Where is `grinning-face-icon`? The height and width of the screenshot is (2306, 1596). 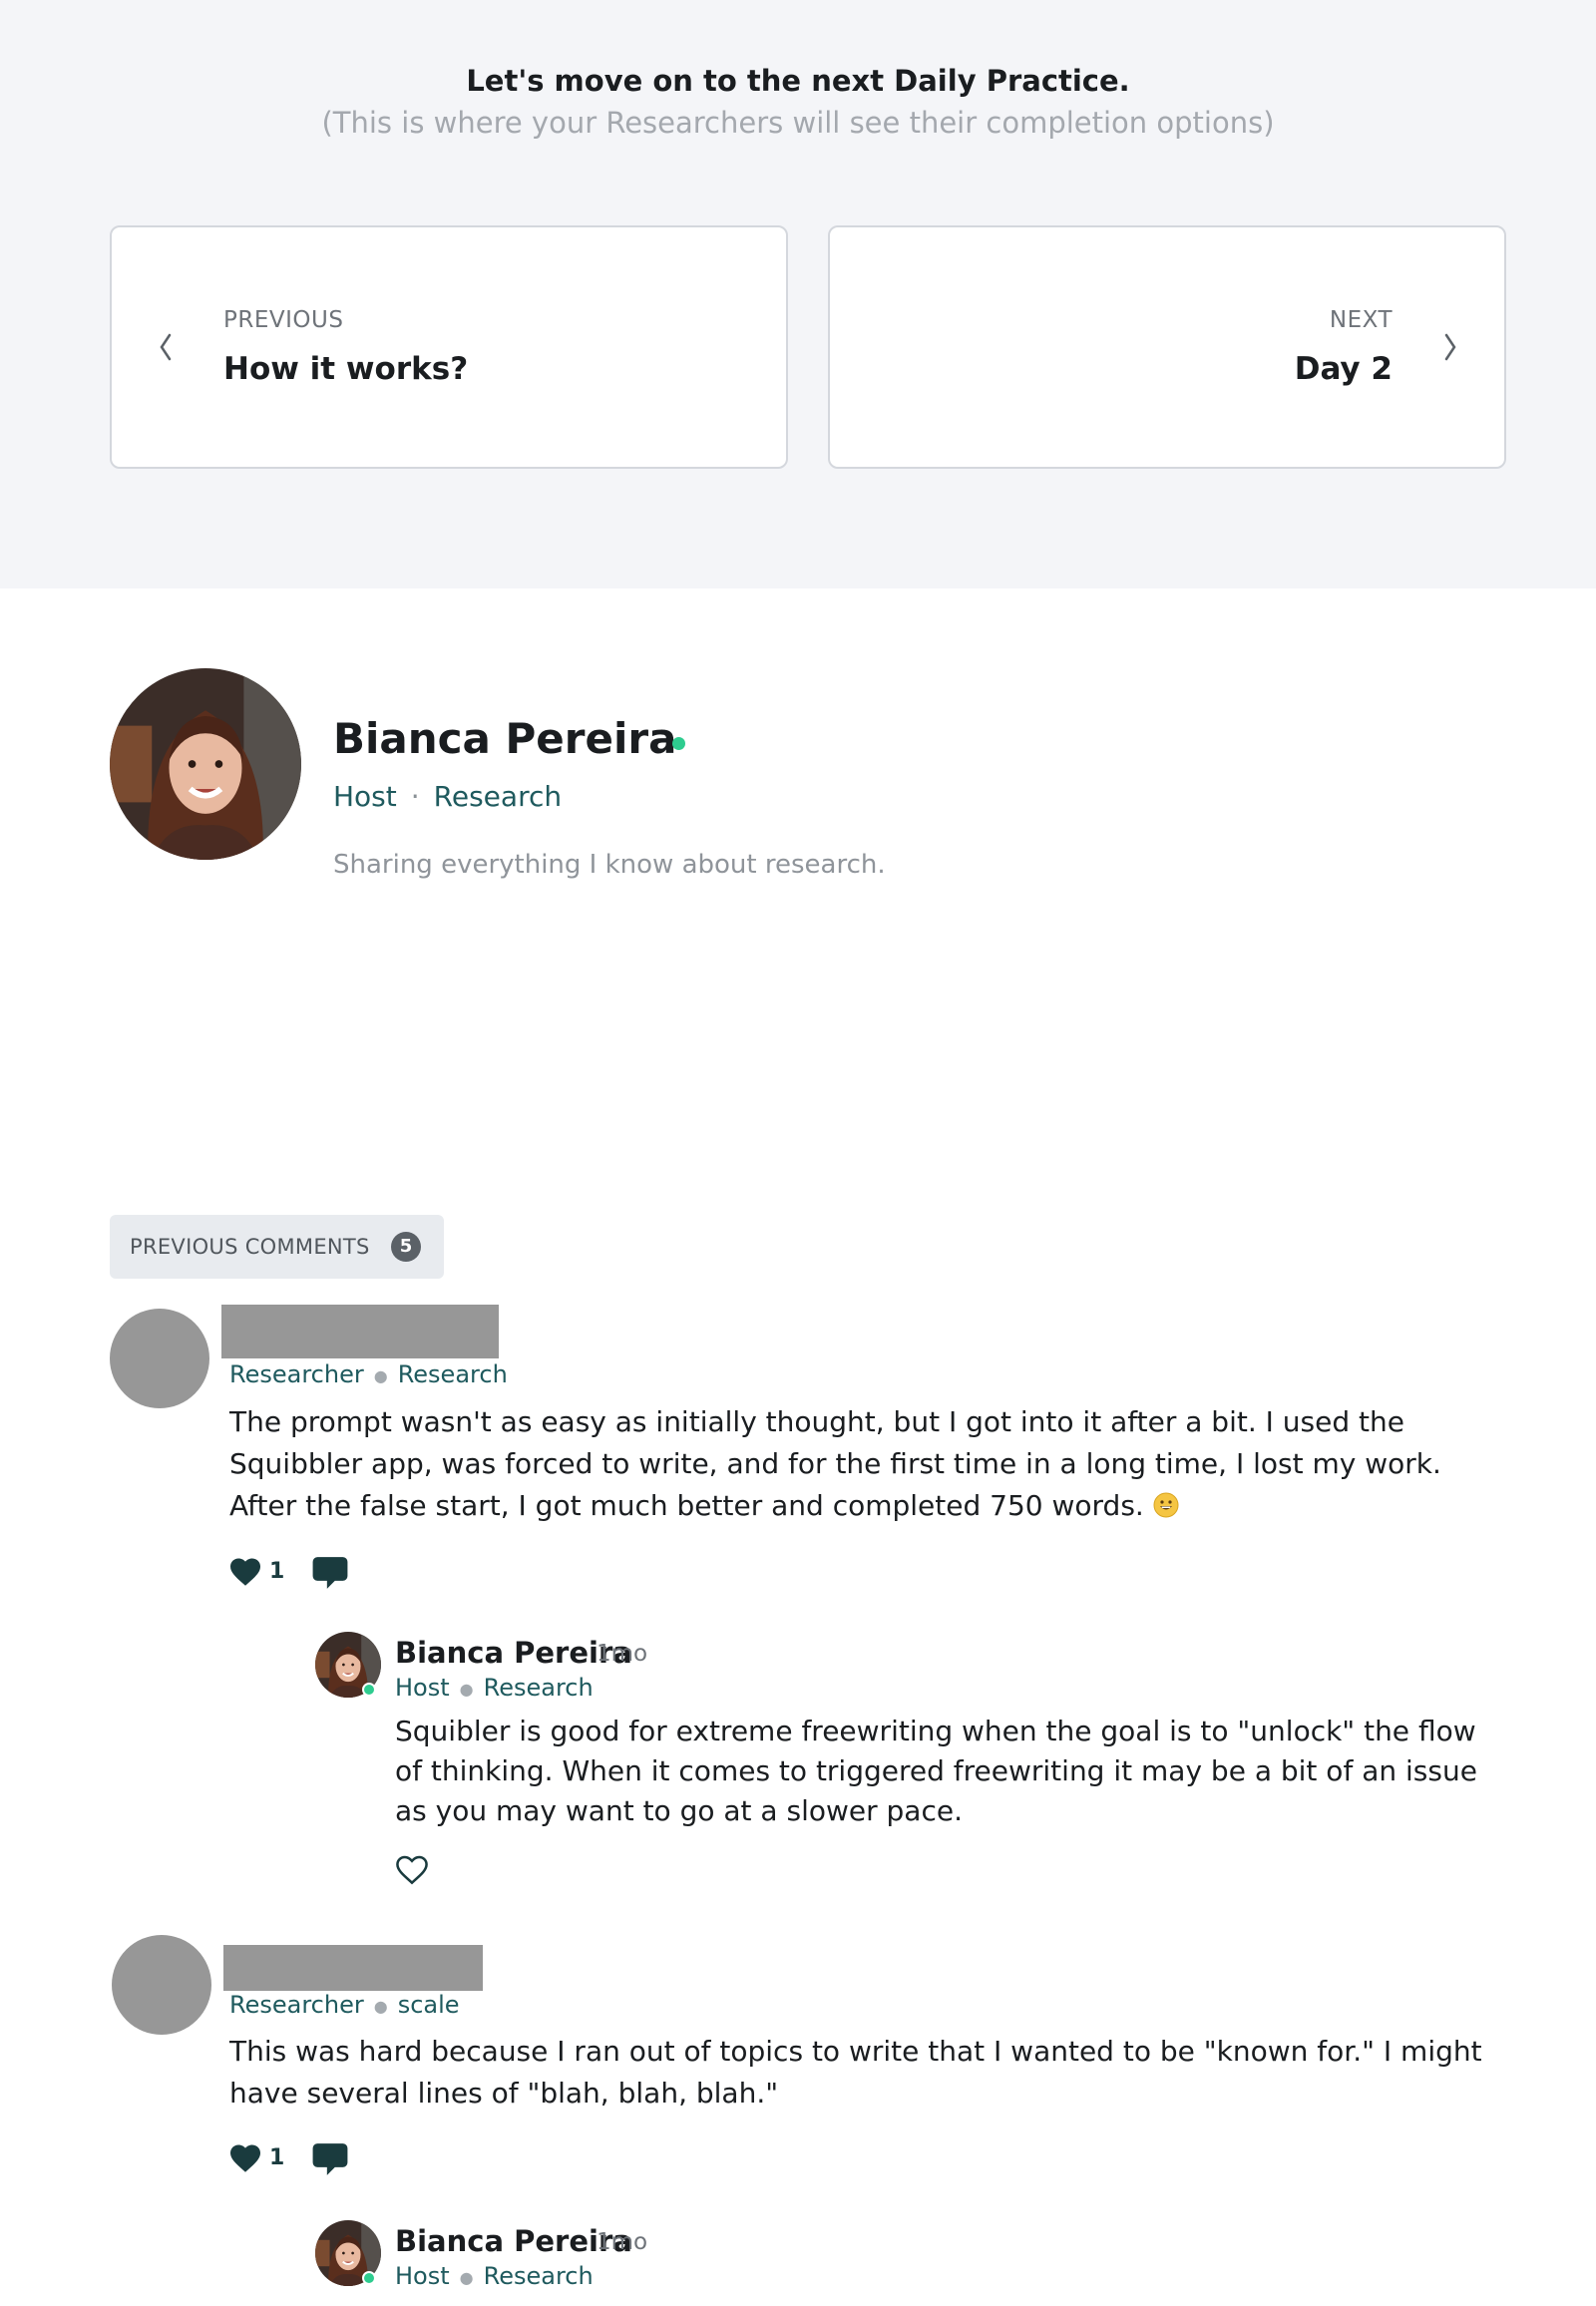 grinning-face-icon is located at coordinates (1166, 1505).